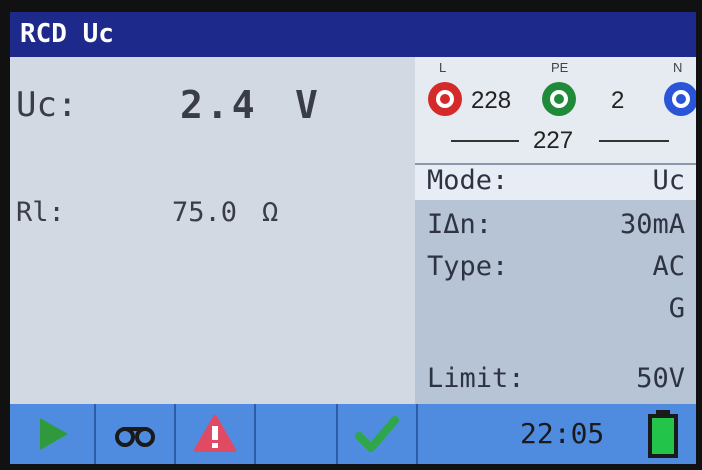 This screenshot has height=470, width=702. Describe the element at coordinates (308, 105) in the screenshot. I see `uc-unit: V` at that location.